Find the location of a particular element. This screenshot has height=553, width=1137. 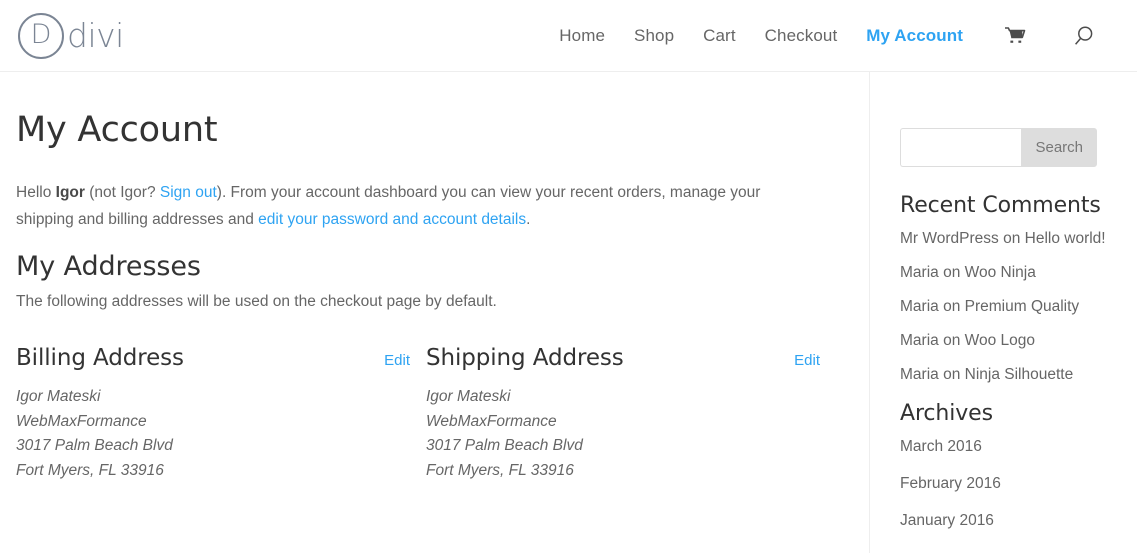

billing-address-line: WebMaxFormance is located at coordinates (81, 421).